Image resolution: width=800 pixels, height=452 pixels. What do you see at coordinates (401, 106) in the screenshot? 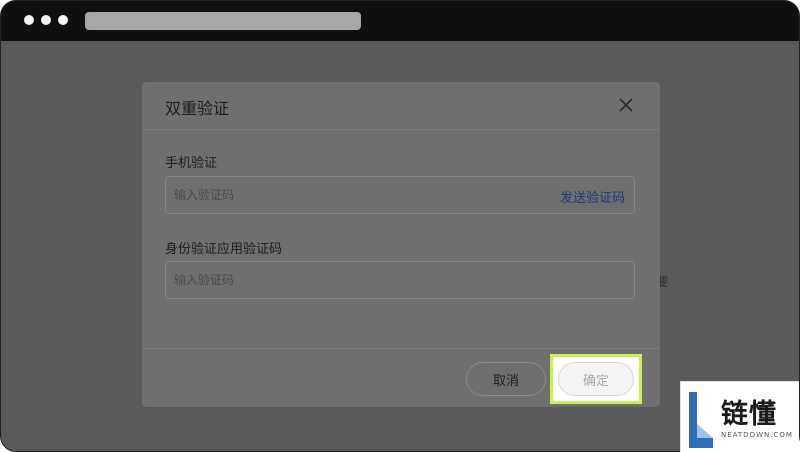
I see `dialog-header: 双重验证` at bounding box center [401, 106].